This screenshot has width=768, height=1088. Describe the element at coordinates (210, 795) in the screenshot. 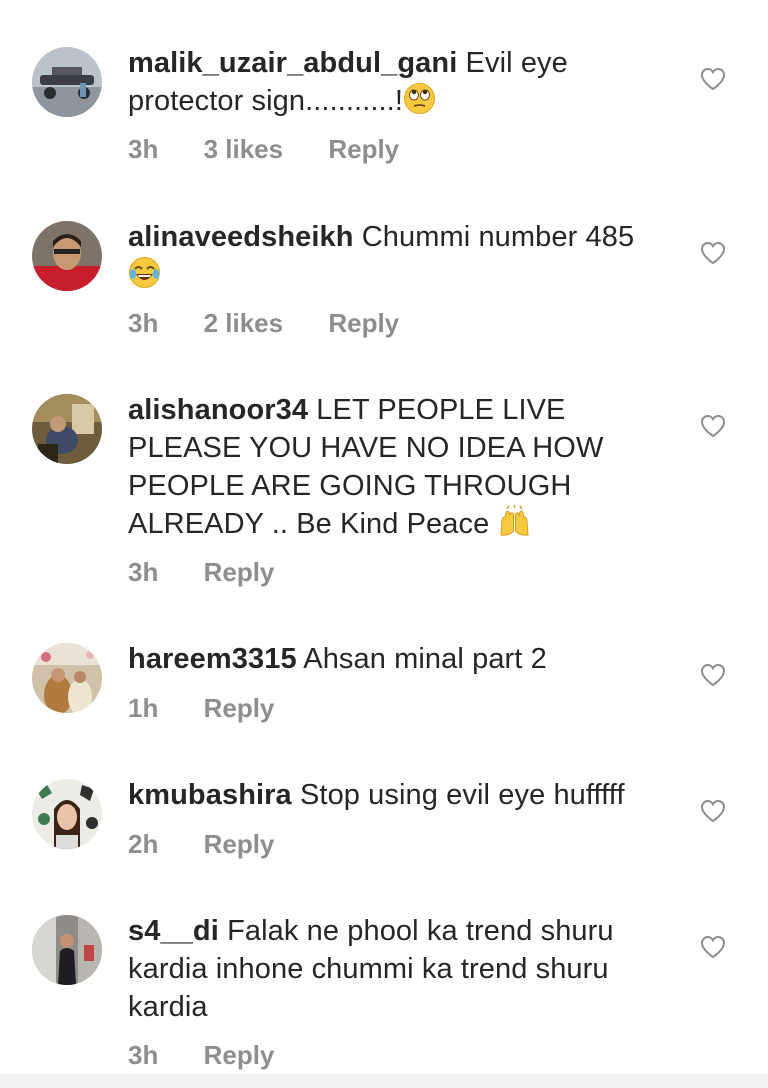

I see `comment-username: kmubashira` at that location.